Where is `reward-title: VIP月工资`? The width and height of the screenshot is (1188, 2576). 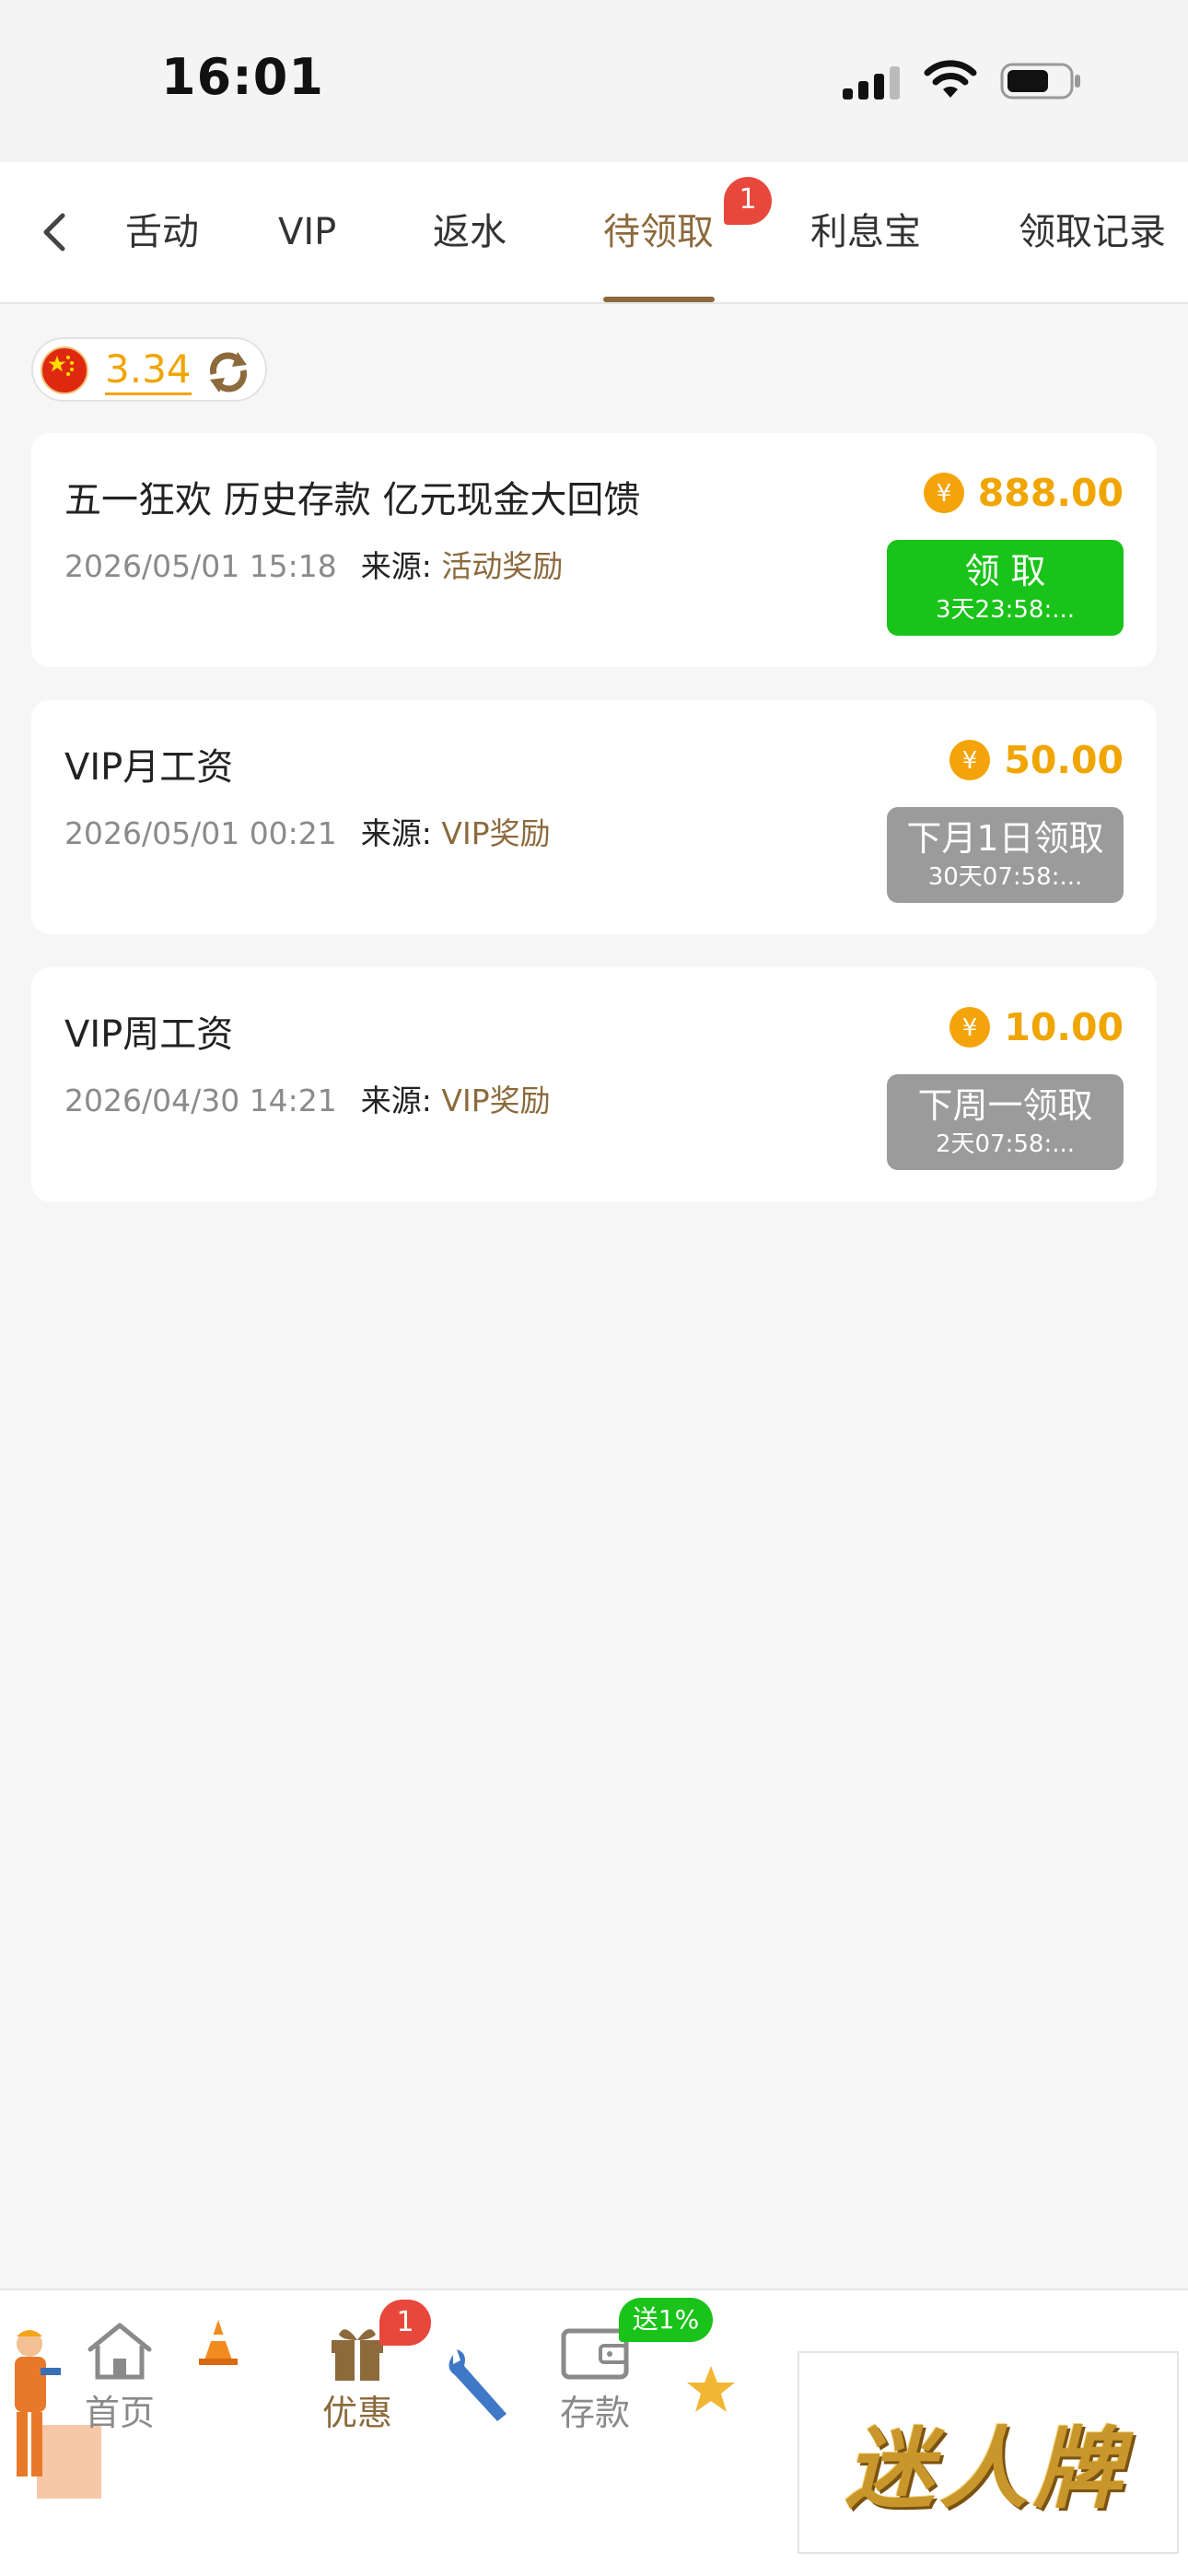
reward-title: VIP月工资 is located at coordinates (149, 767).